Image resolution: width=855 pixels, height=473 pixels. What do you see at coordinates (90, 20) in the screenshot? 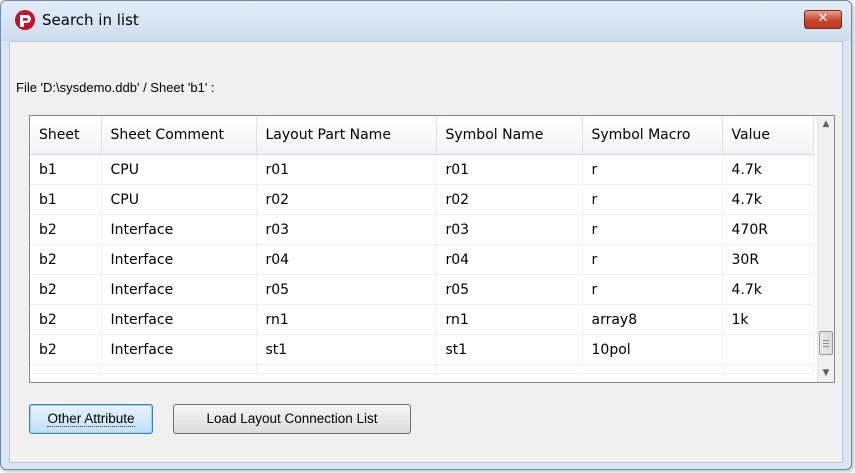
I see `window-title: Search in list` at bounding box center [90, 20].